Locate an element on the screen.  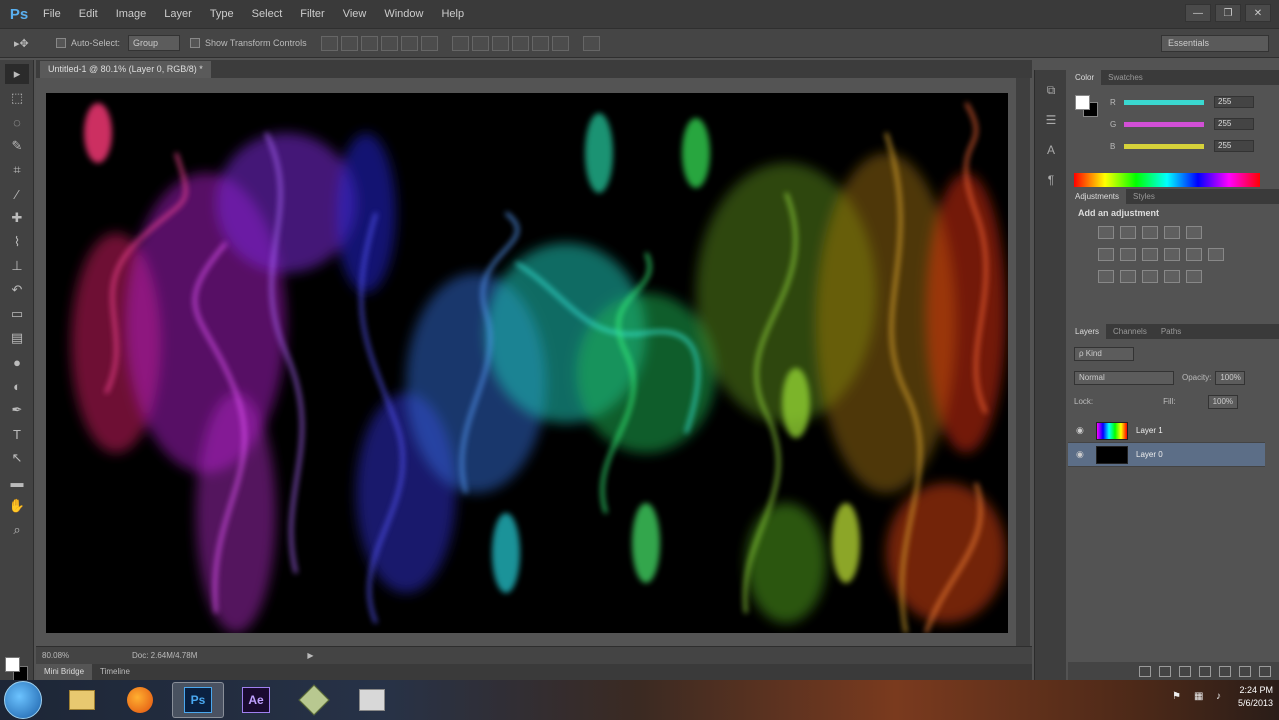
levels-icon is located at coordinates (1128, 232).